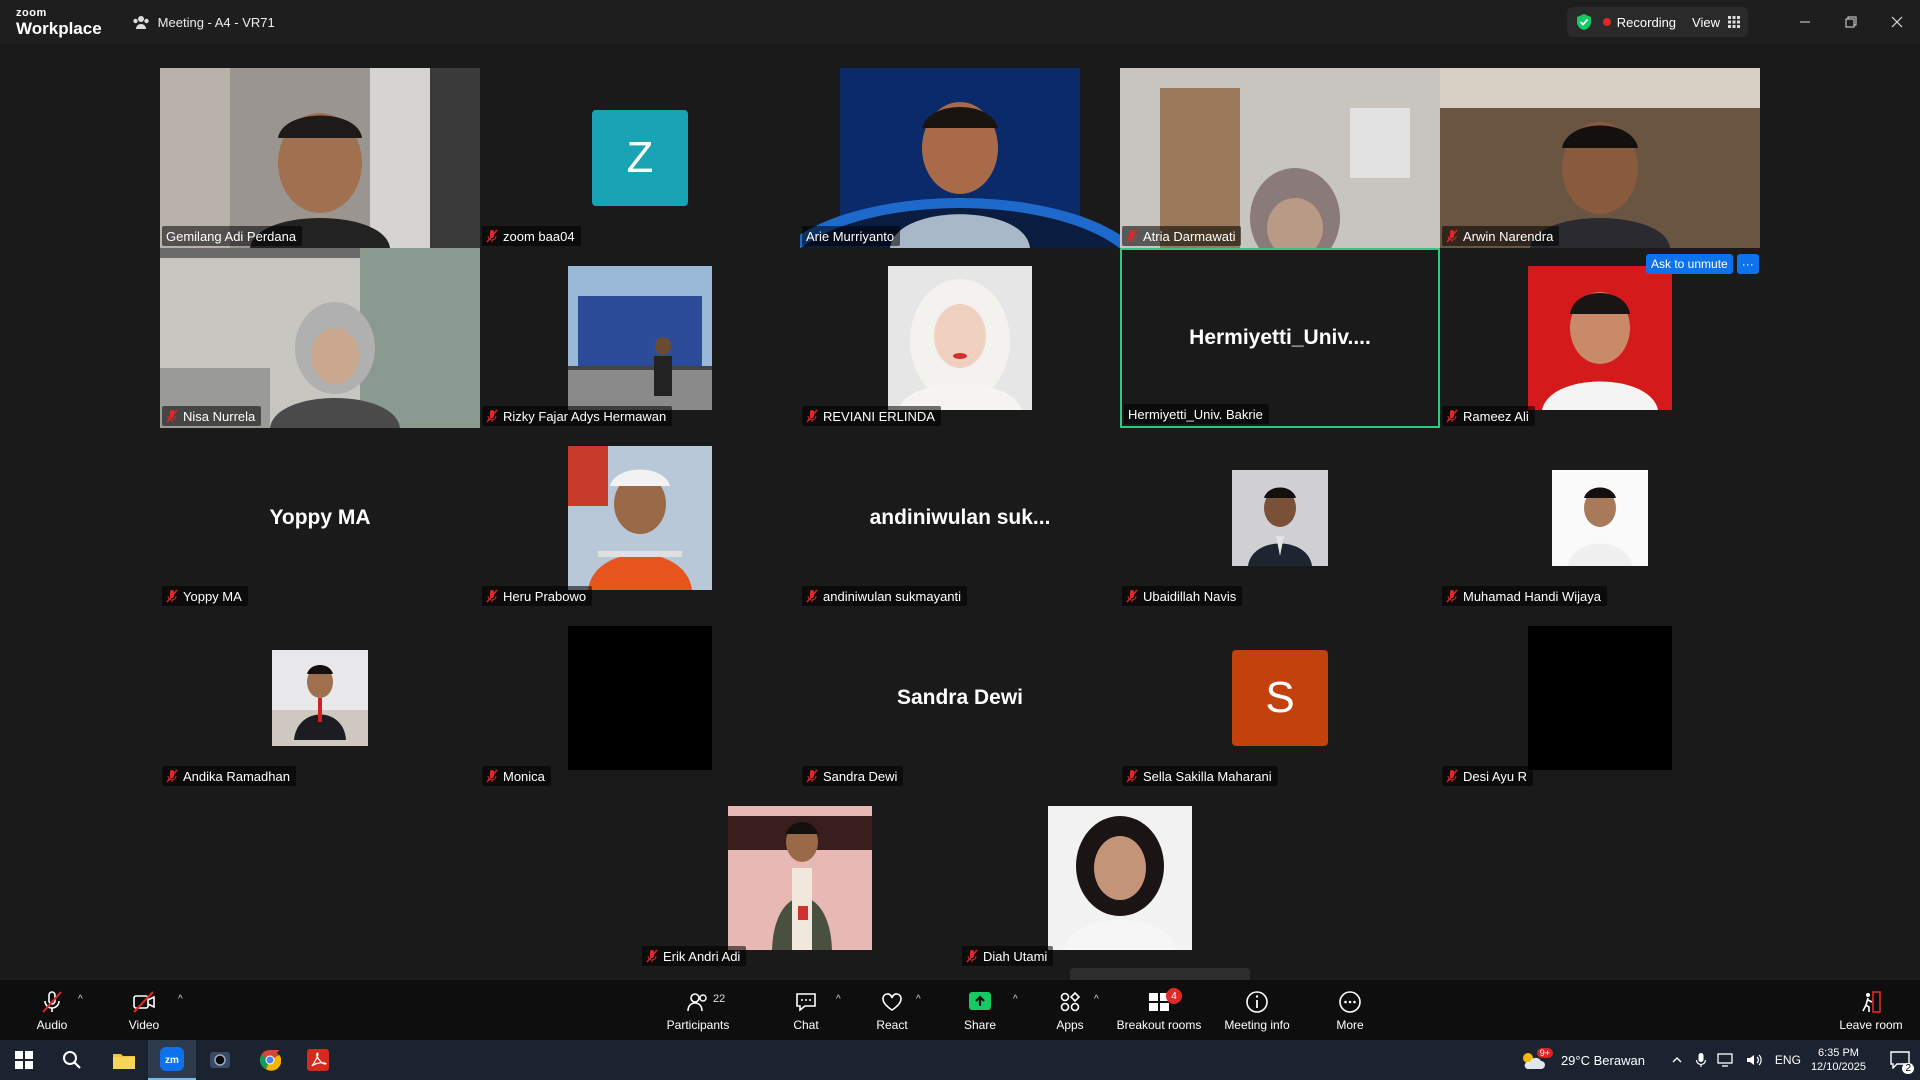 This screenshot has width=1920, height=1080. What do you see at coordinates (1096, 999) in the screenshot?
I see `apps-options-caret: ^` at bounding box center [1096, 999].